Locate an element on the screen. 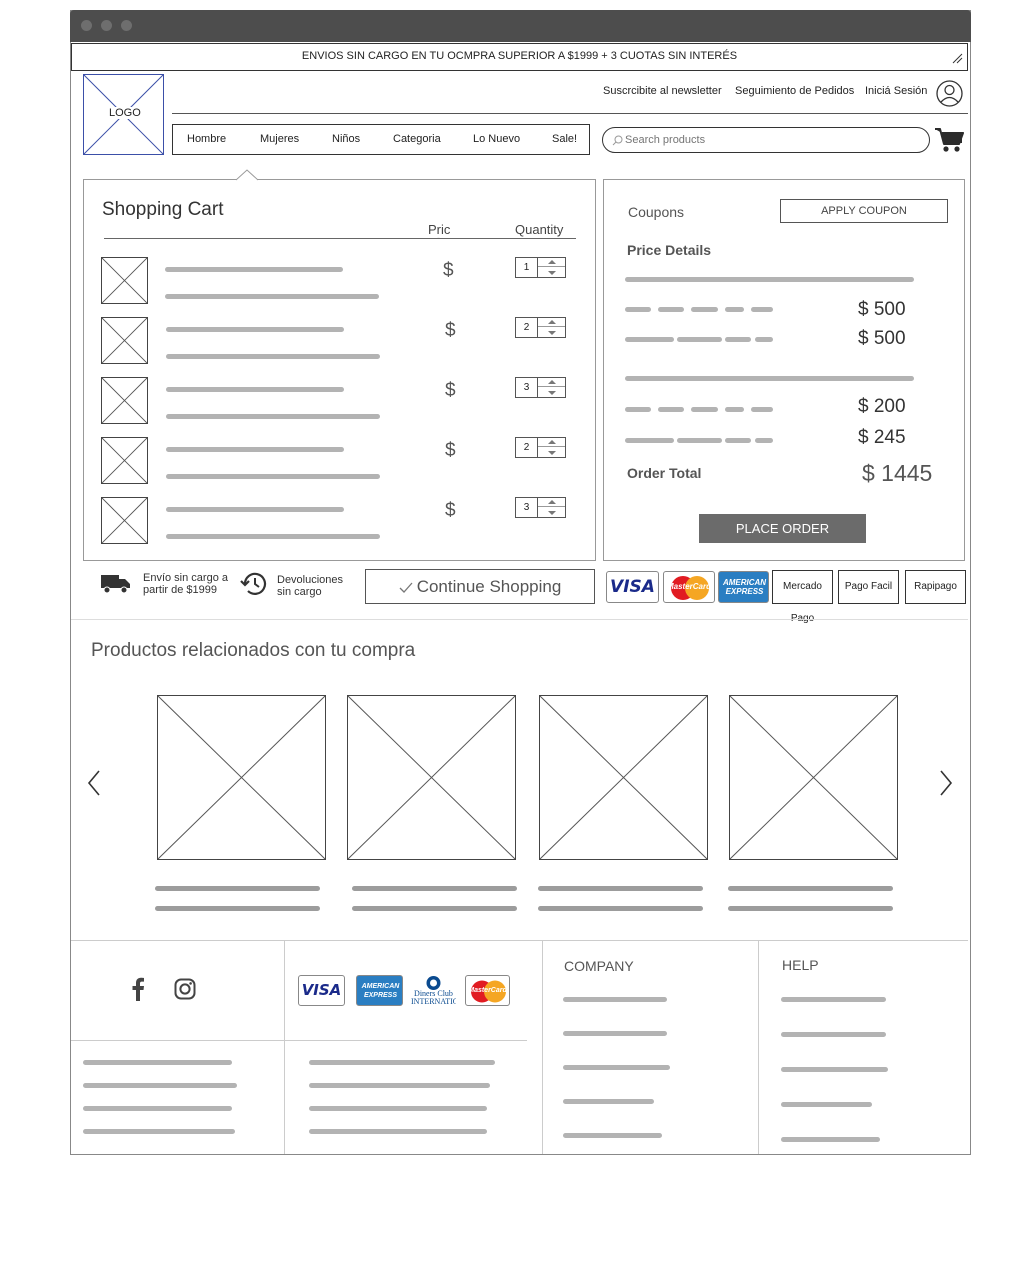 The image size is (1033, 1265). coupons-label: Coupons is located at coordinates (656, 212).